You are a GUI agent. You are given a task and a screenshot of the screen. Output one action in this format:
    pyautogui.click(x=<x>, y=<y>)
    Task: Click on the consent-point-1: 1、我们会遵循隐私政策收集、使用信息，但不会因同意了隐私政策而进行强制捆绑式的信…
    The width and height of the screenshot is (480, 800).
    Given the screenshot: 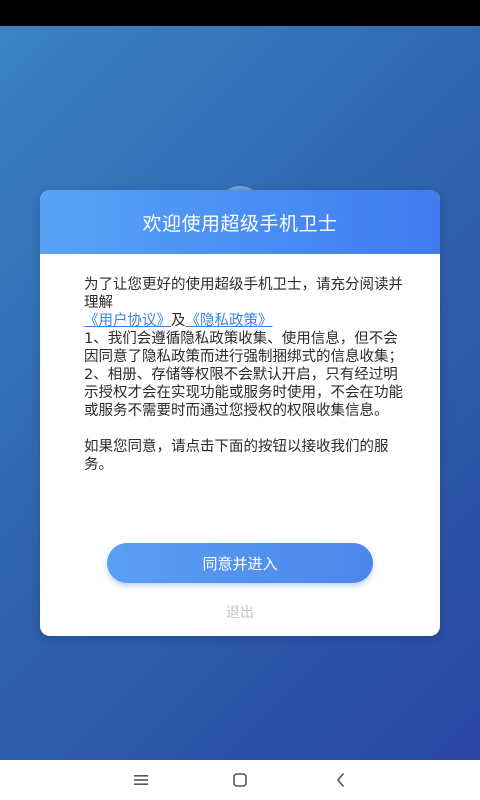 What is the action you would take?
    pyautogui.click(x=243, y=348)
    